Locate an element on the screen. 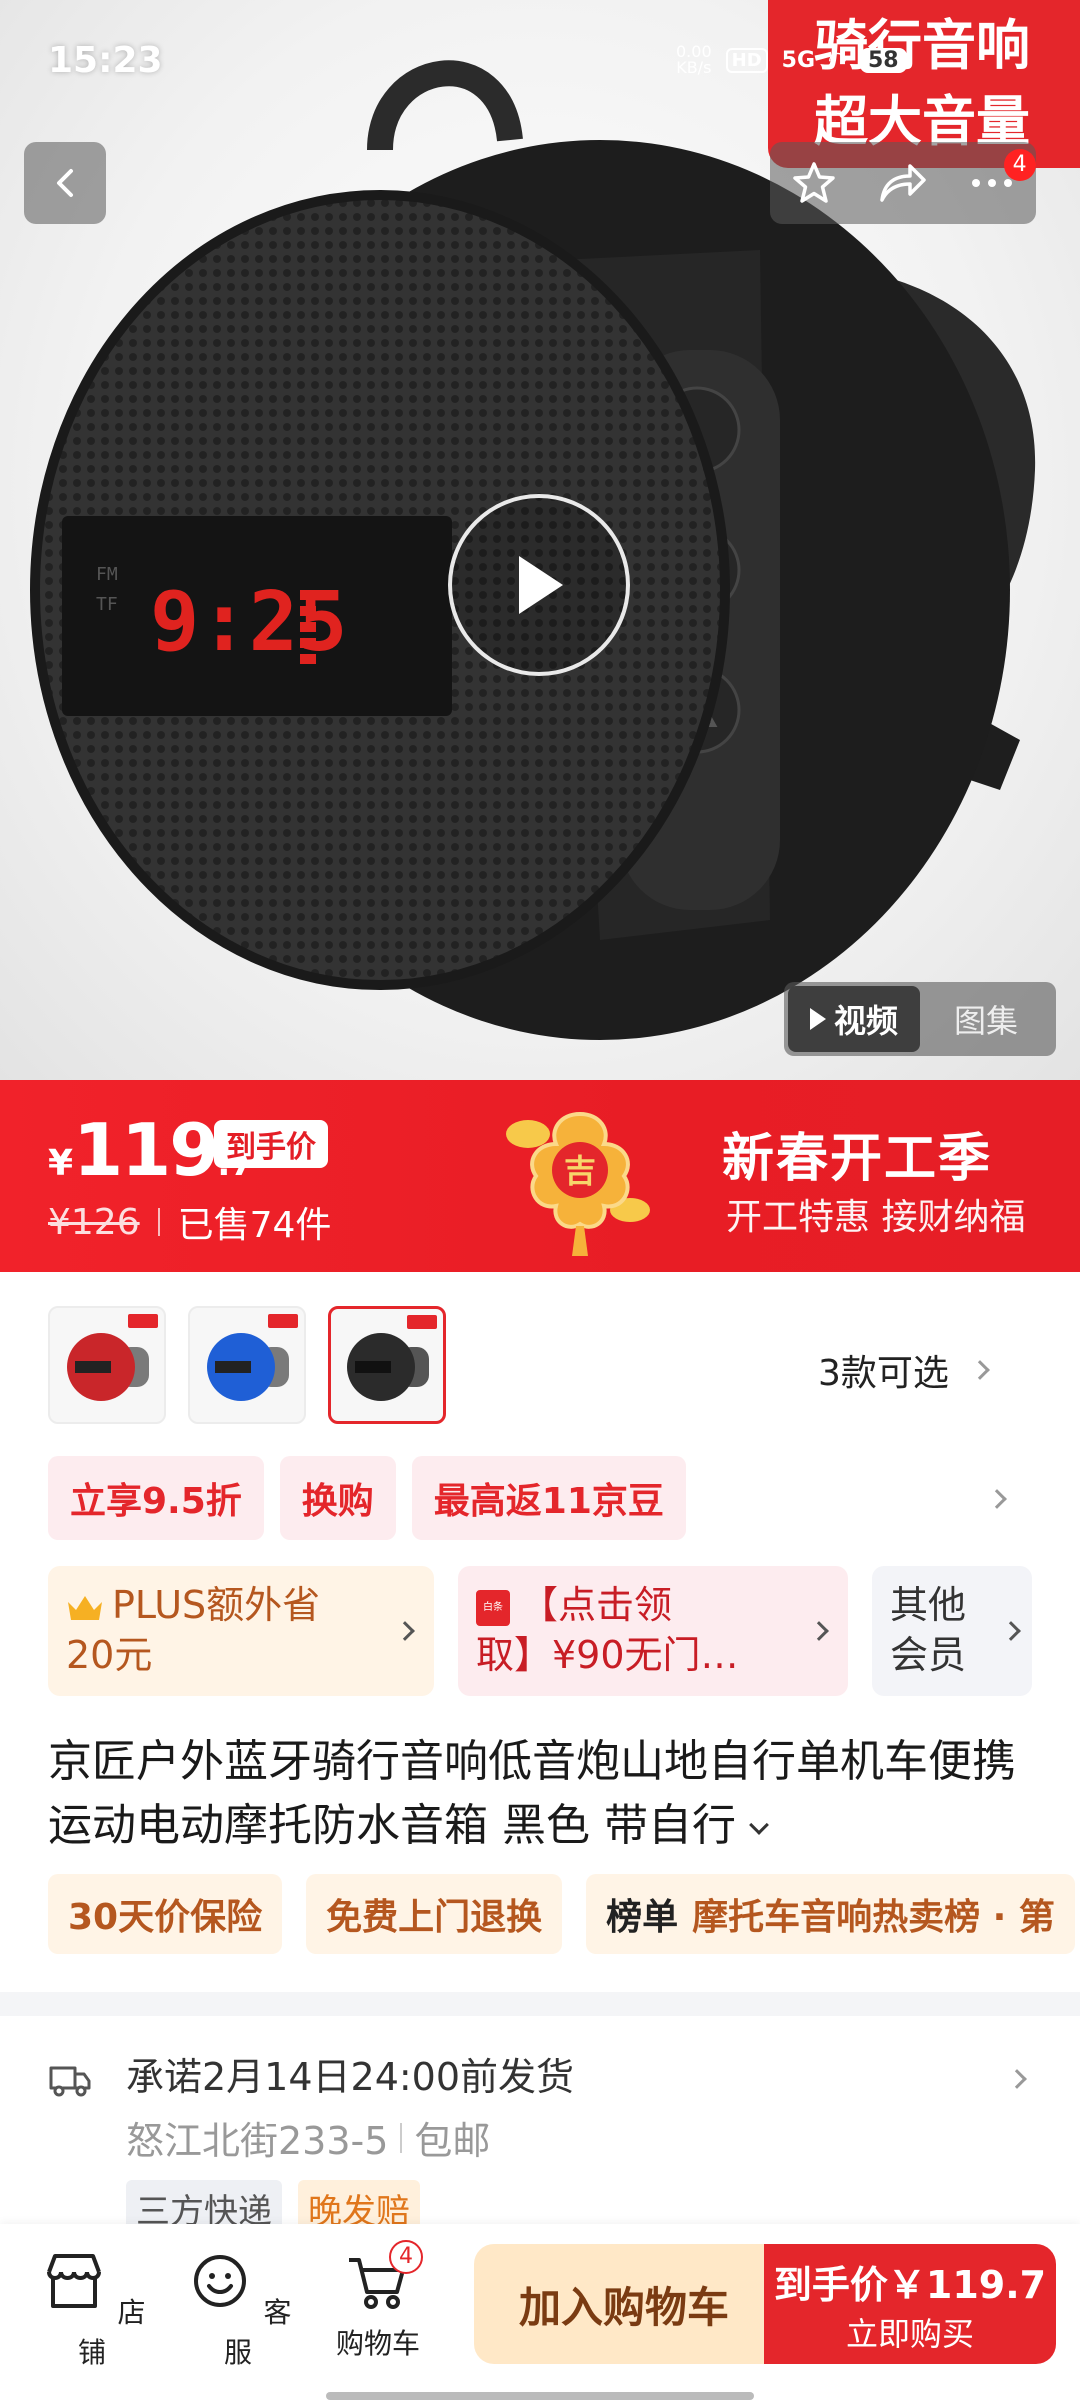 The width and height of the screenshot is (1080, 2408). coupon-line-1: 【点击领 is located at coordinates (596, 1605).